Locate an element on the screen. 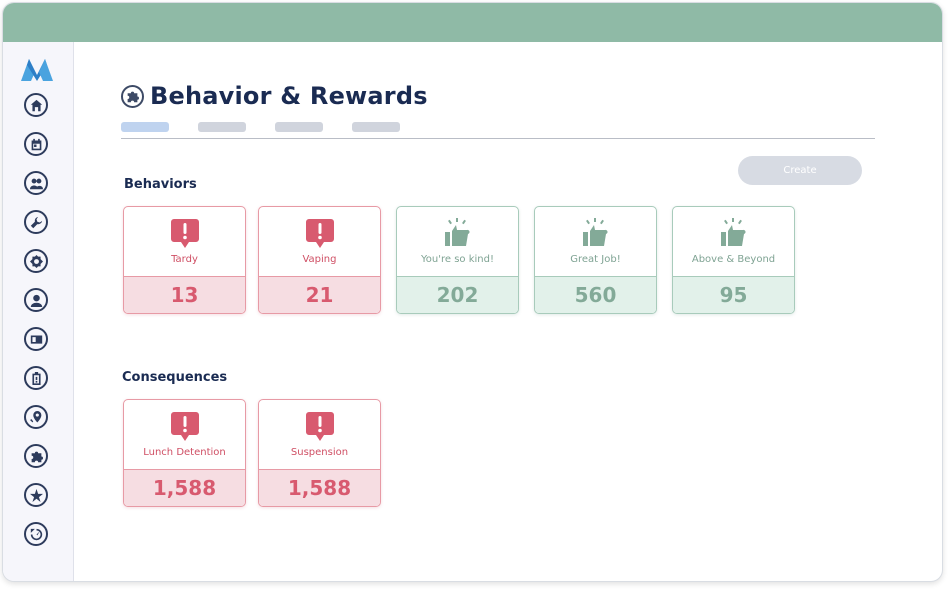 This screenshot has height=589, width=950. card-label: Tardy is located at coordinates (184, 259).